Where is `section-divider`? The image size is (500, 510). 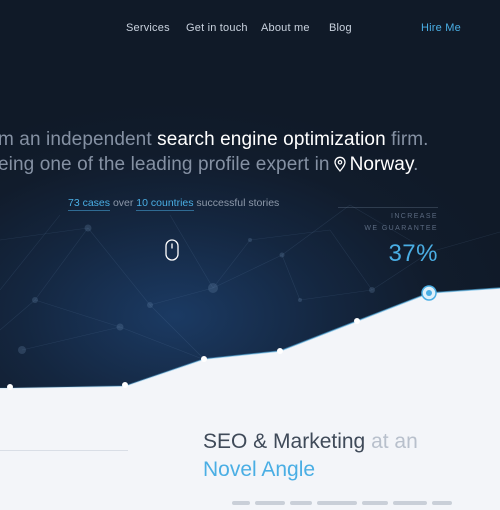
section-divider is located at coordinates (64, 450).